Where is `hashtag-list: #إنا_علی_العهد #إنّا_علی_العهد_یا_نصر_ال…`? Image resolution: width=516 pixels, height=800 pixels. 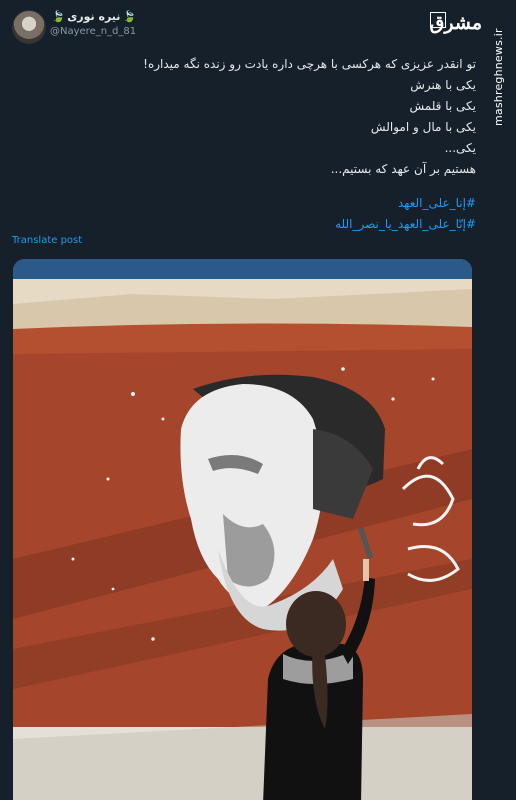 hashtag-list: #إنا_علی_العهد #إنّا_علی_العهد_یا_نصر_ال… is located at coordinates (266, 214).